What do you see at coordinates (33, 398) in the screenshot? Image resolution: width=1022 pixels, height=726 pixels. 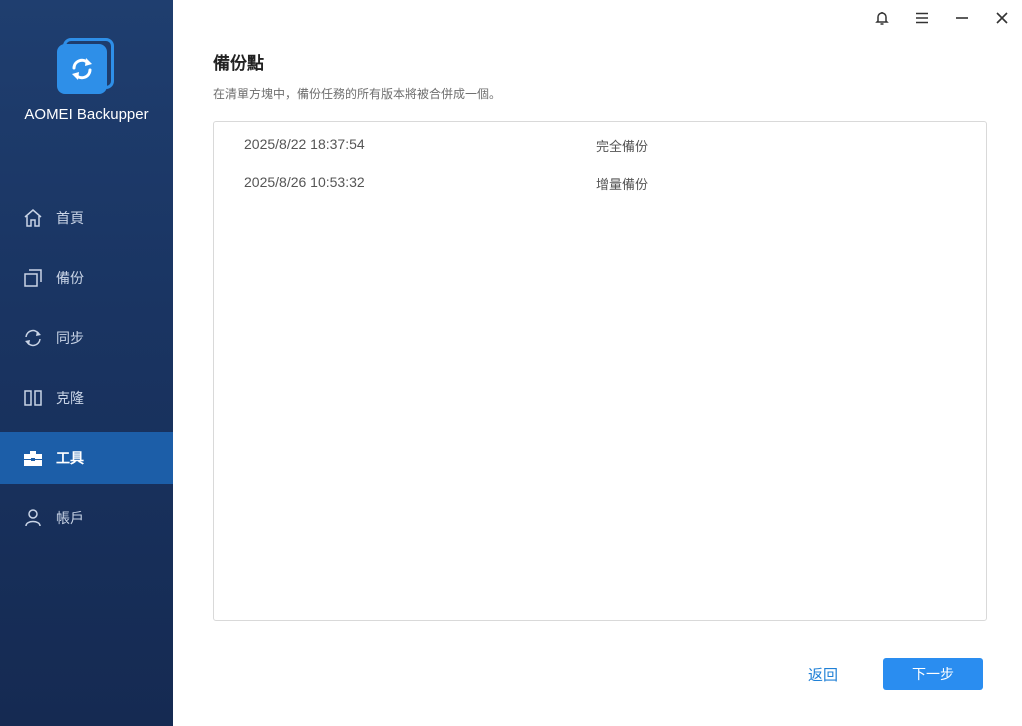 I see `clone-icon` at bounding box center [33, 398].